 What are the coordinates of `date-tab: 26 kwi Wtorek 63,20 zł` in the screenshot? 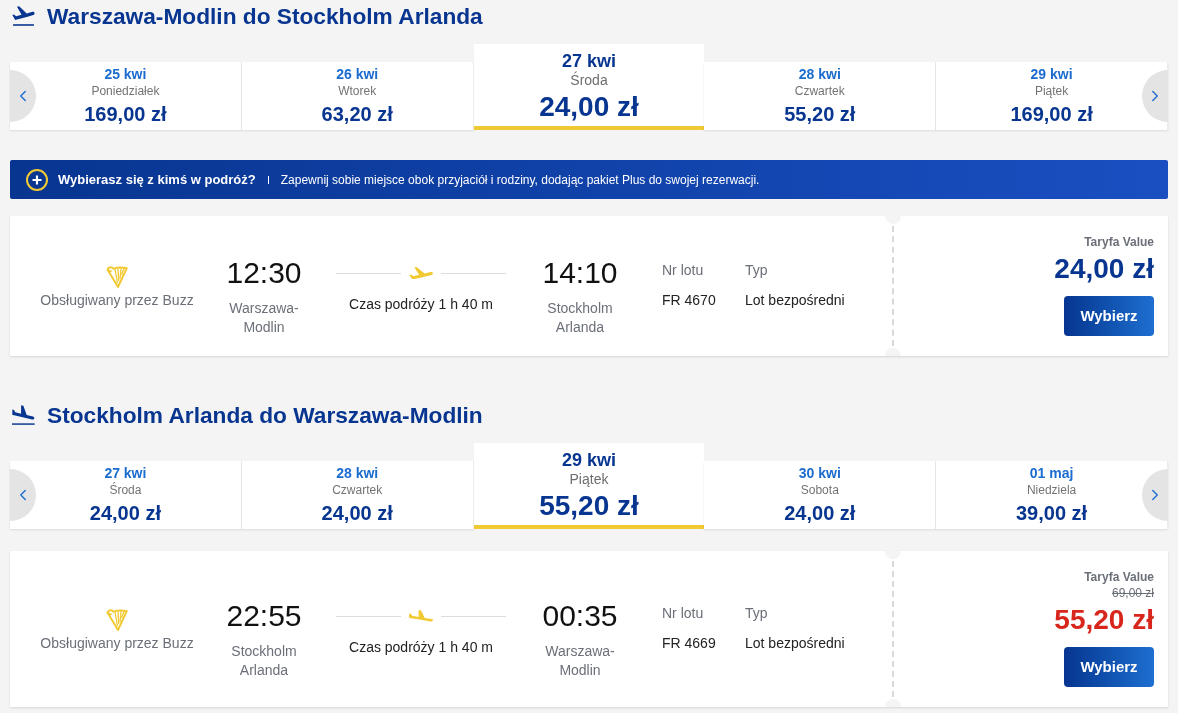 It's located at (357, 96).